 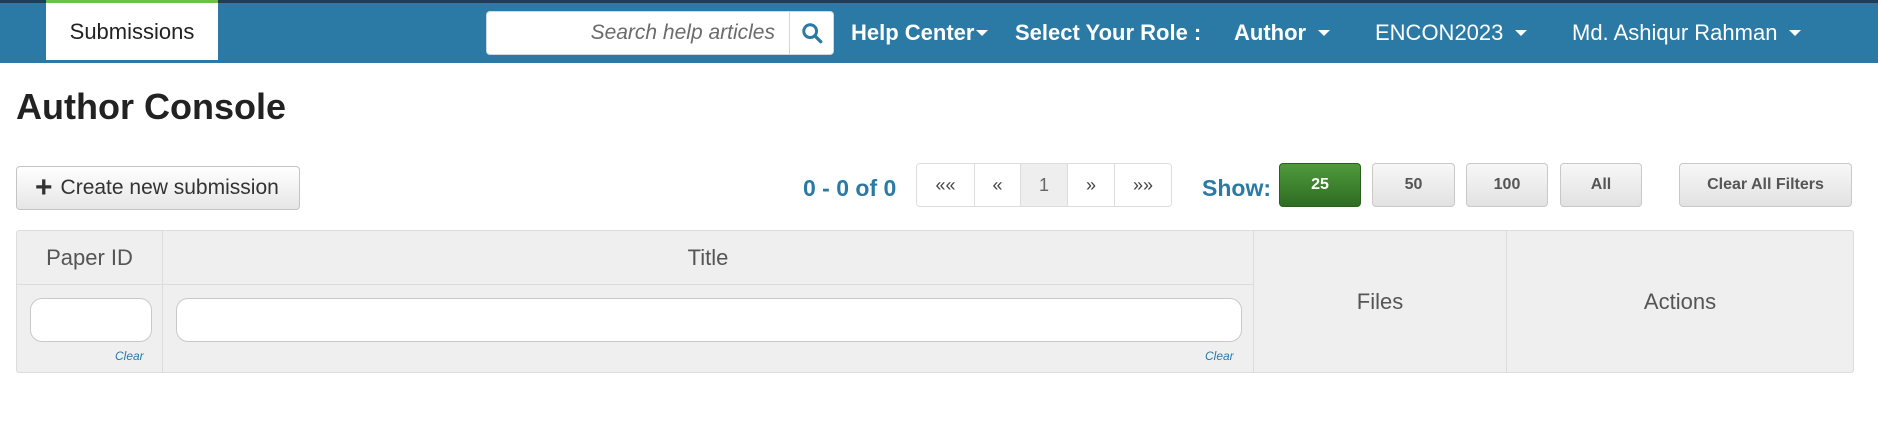 I want to click on search-button, so click(x=811, y=33).